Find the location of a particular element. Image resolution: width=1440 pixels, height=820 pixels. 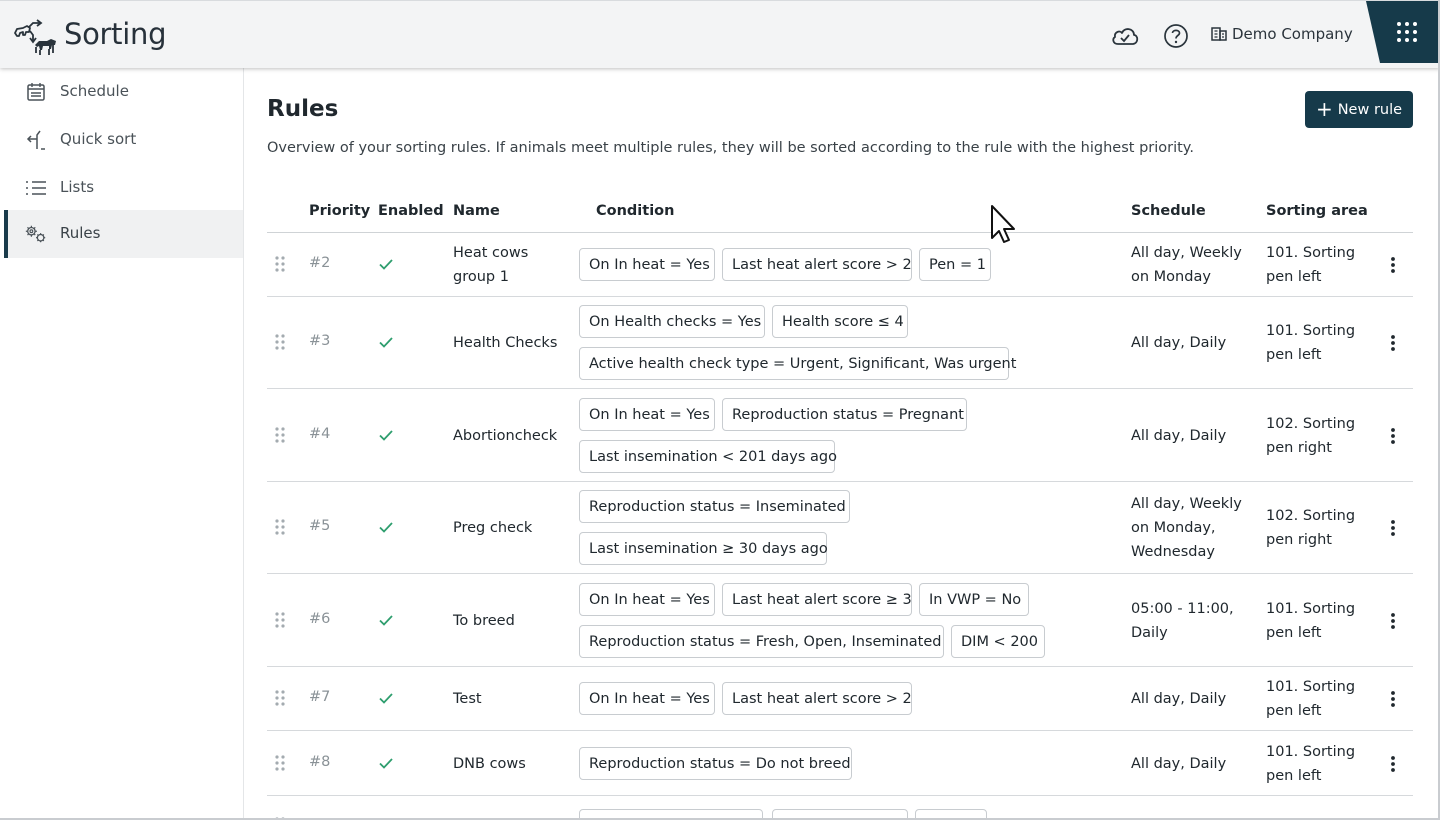

column-sorting-area: Sorting area is located at coordinates (1317, 211).